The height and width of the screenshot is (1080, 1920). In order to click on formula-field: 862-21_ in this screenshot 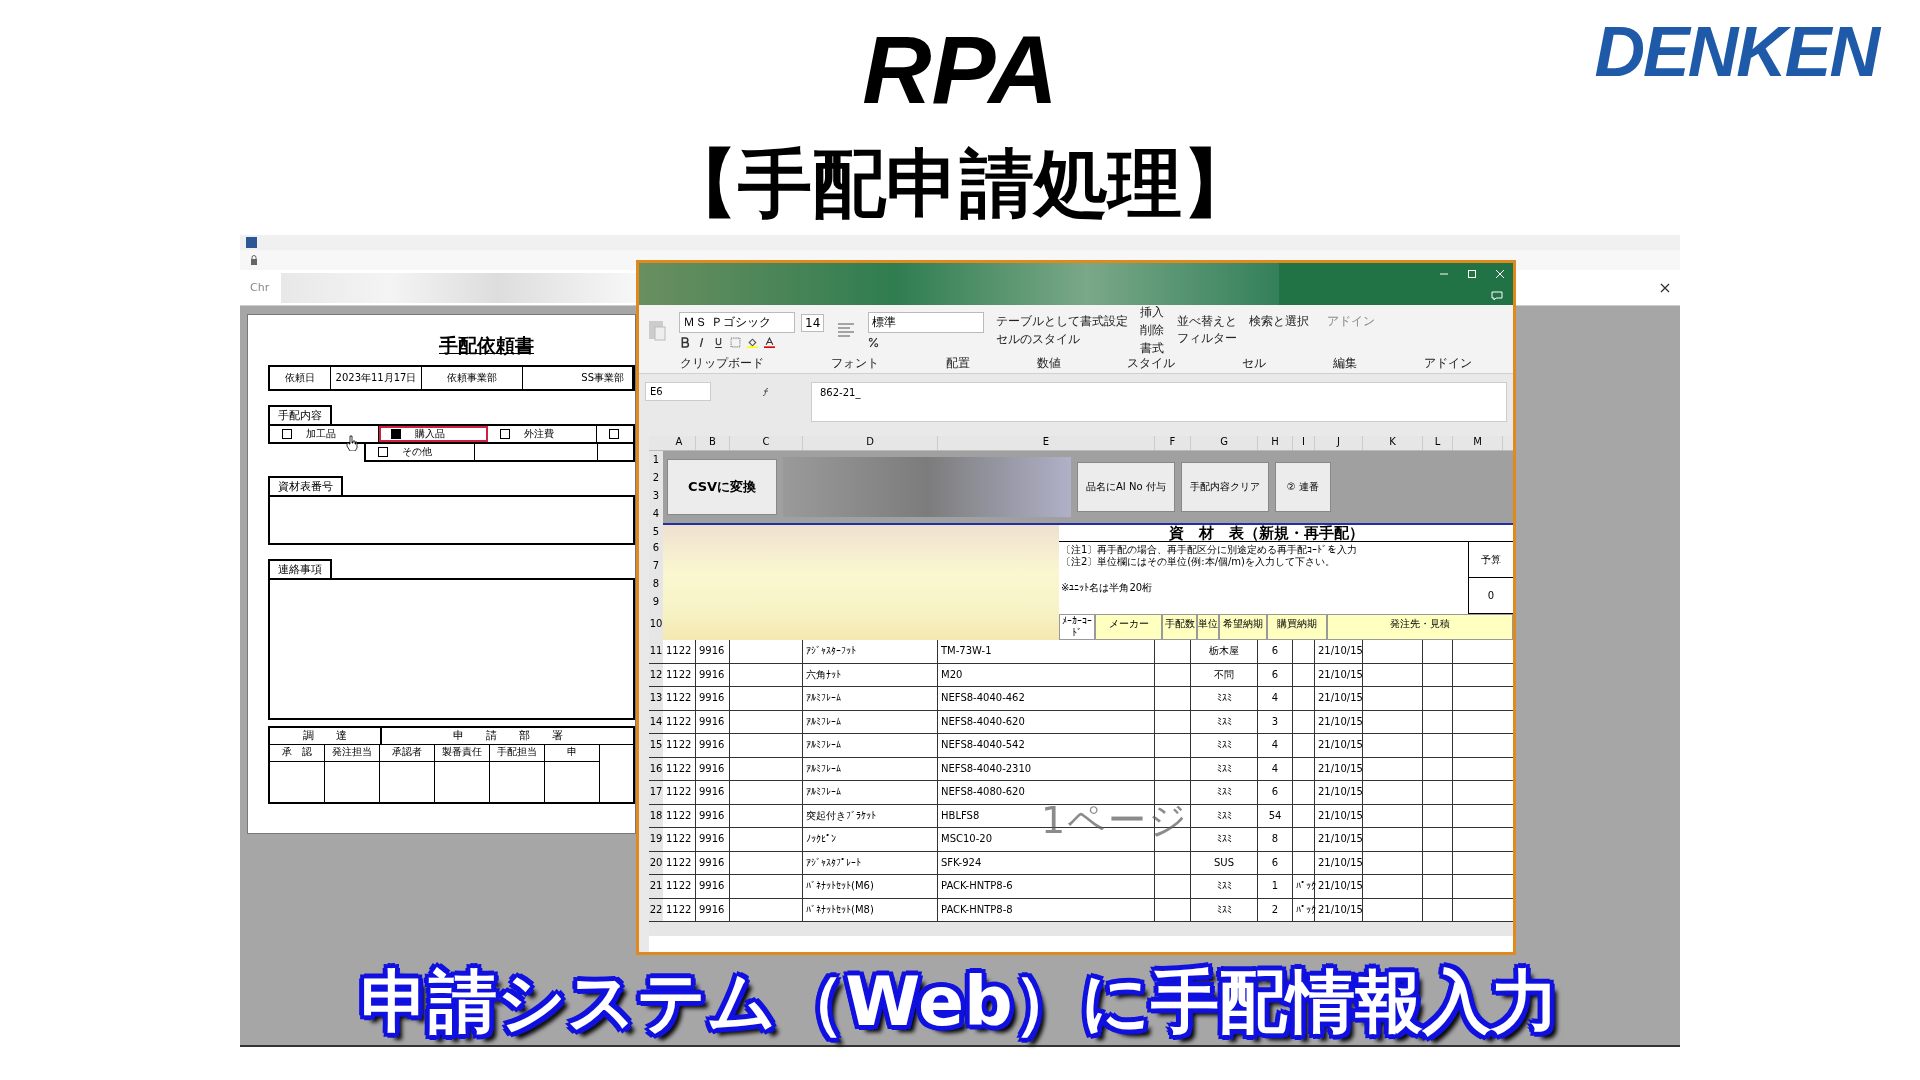, I will do `click(1159, 402)`.